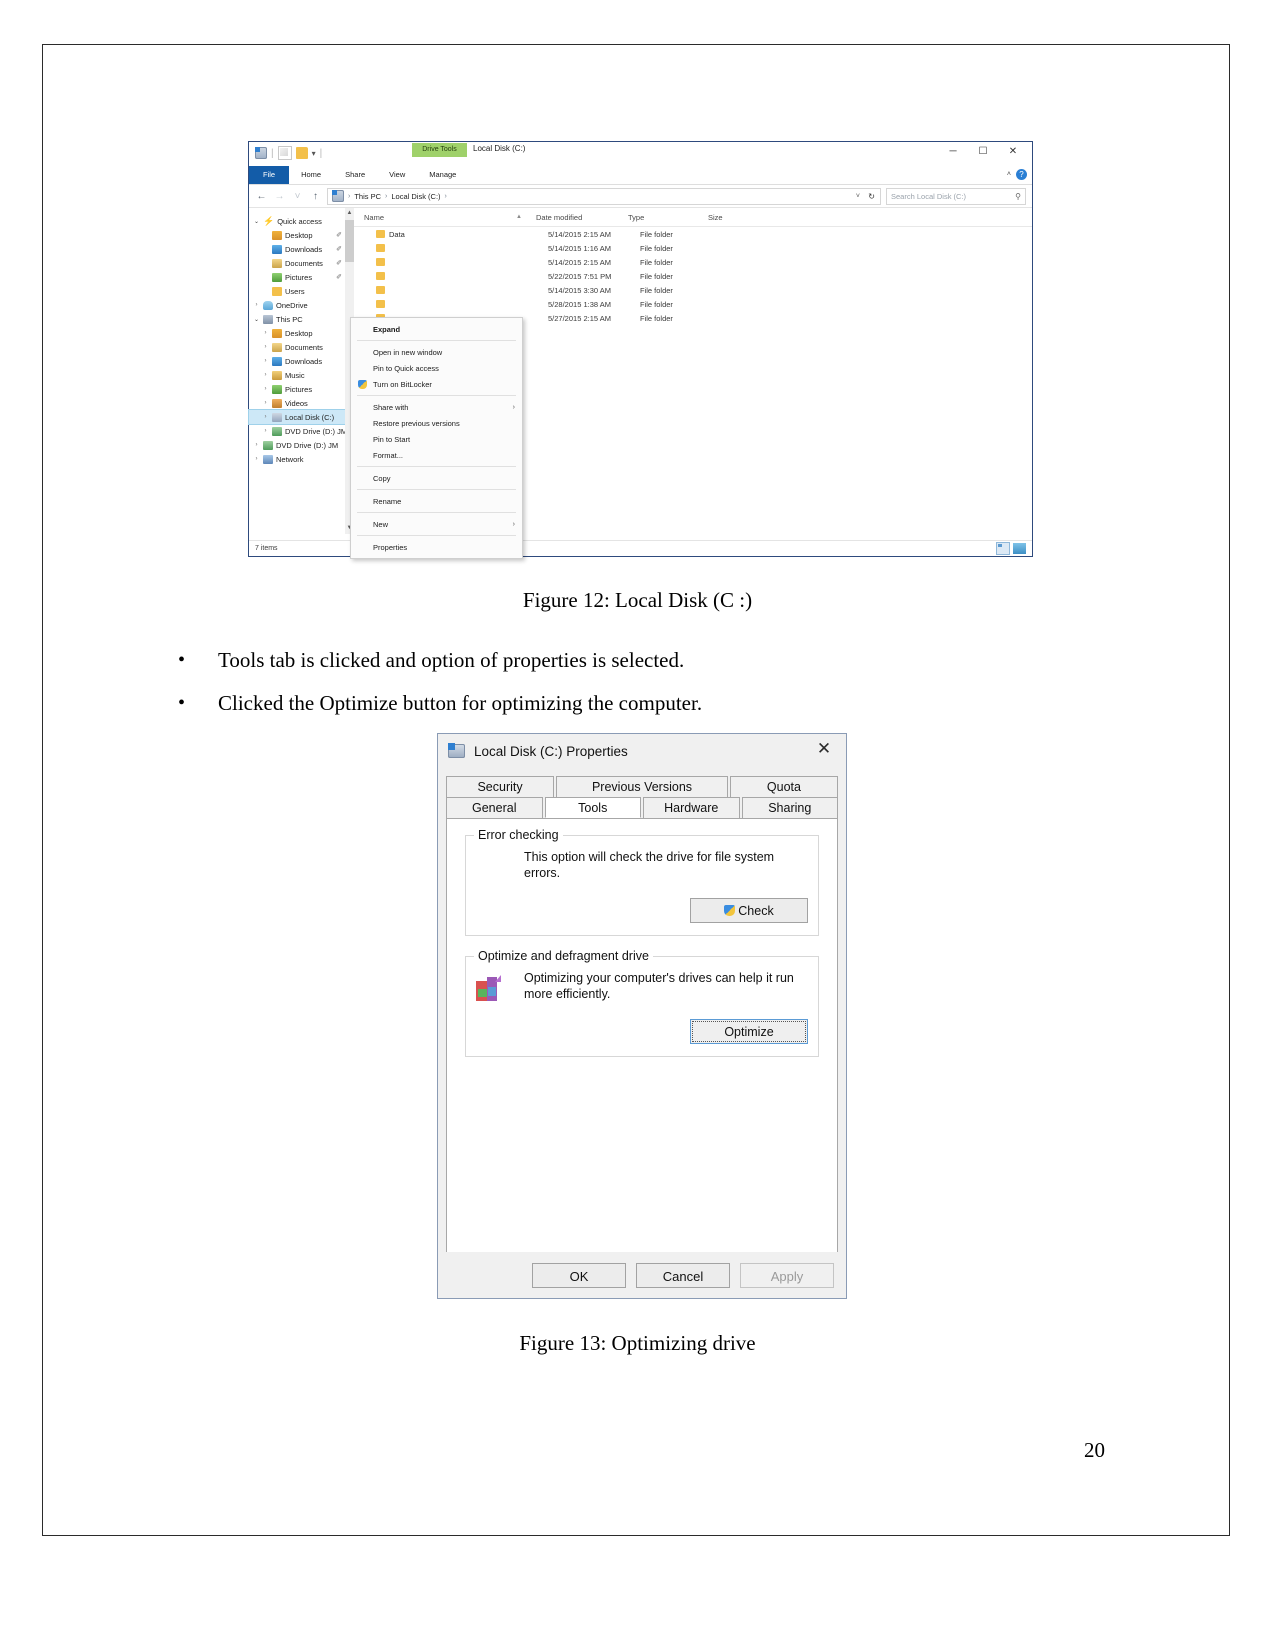 This screenshot has width=1275, height=1650. Describe the element at coordinates (436, 352) in the screenshot. I see `menu-item-open-in-new-window: Open in new window` at that location.